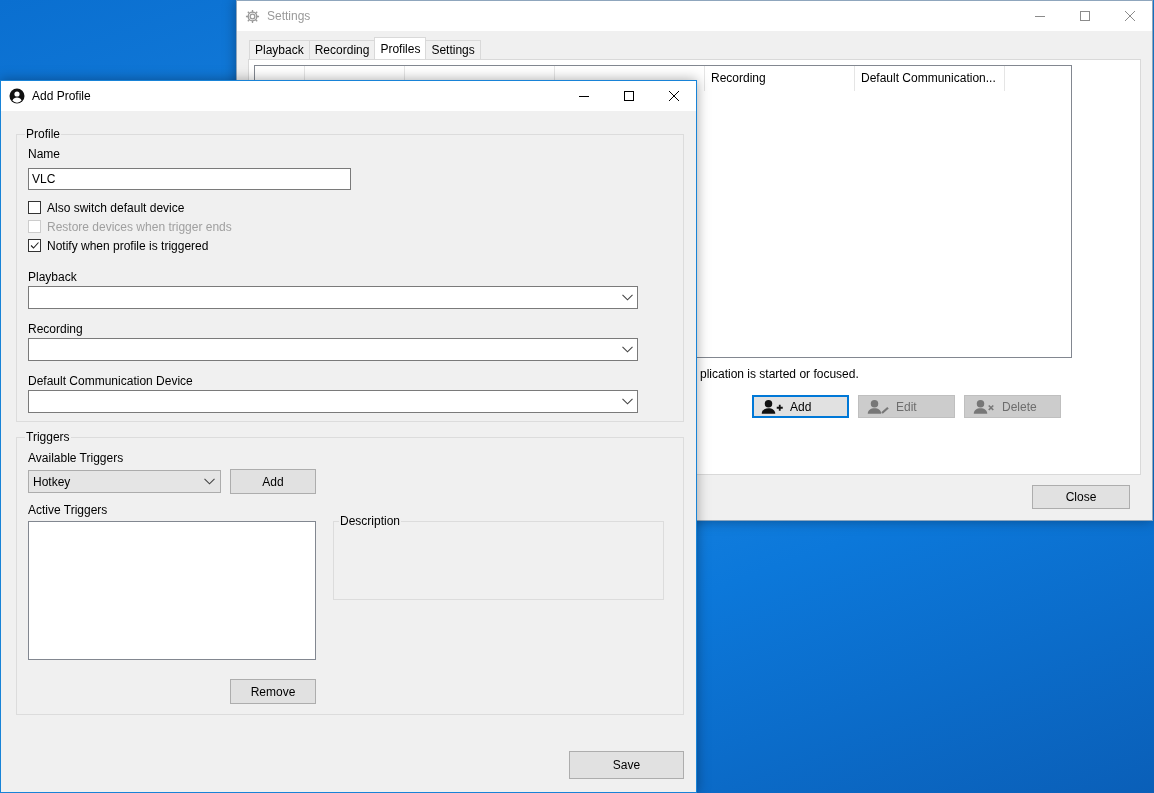 The height and width of the screenshot is (793, 1154). Describe the element at coordinates (43, 134) in the screenshot. I see `group-title: Profile` at that location.